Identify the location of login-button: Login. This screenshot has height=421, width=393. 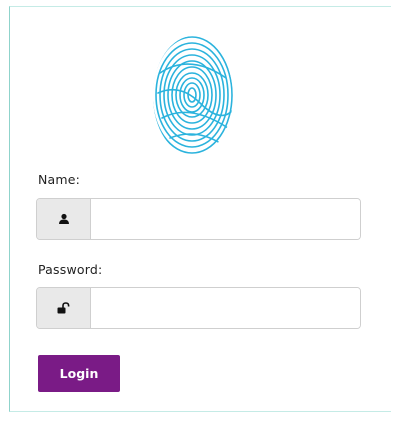
(79, 373).